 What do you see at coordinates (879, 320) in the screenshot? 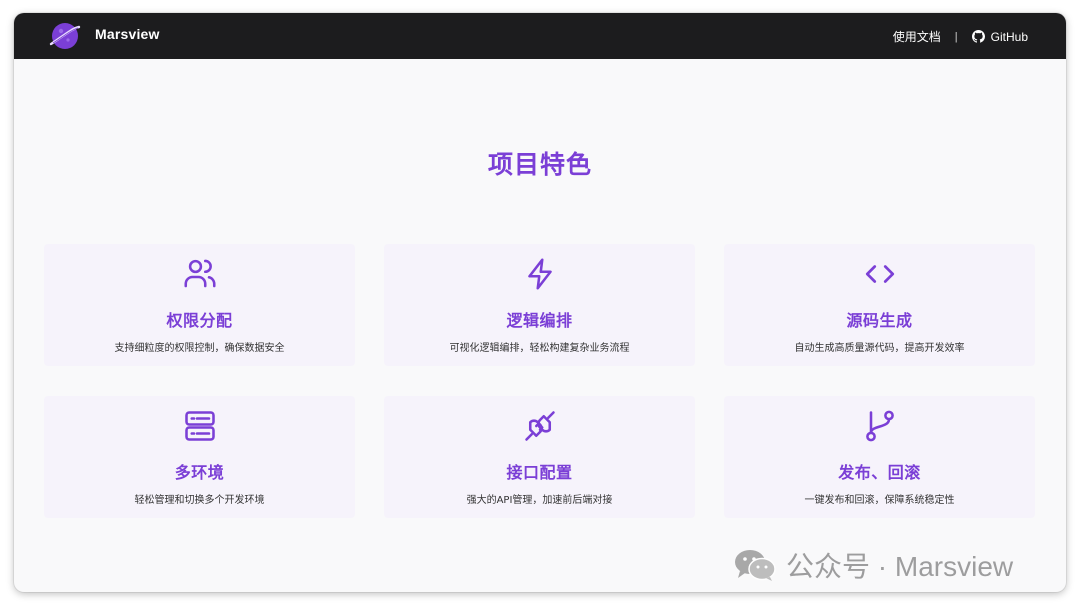
I see `feature-title: 源码生成` at bounding box center [879, 320].